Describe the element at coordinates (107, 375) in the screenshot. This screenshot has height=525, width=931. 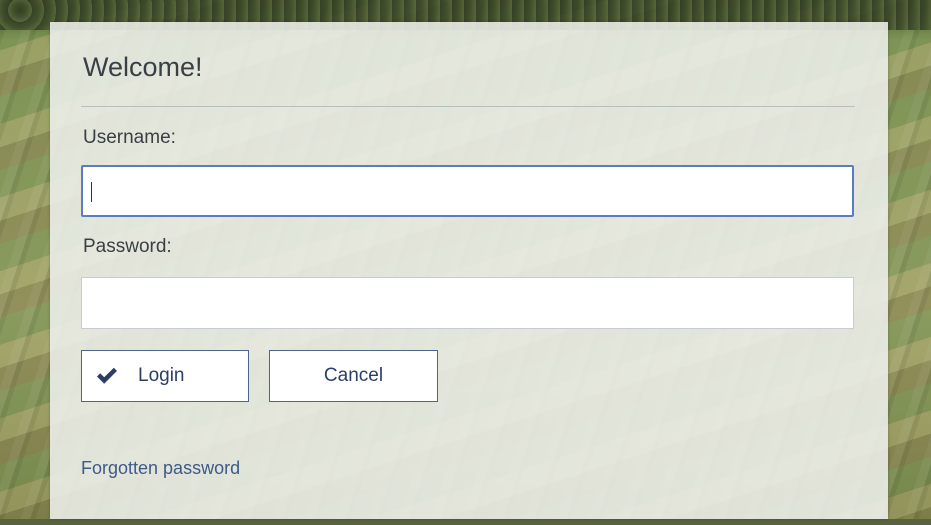
I see `checkmark-icon` at that location.